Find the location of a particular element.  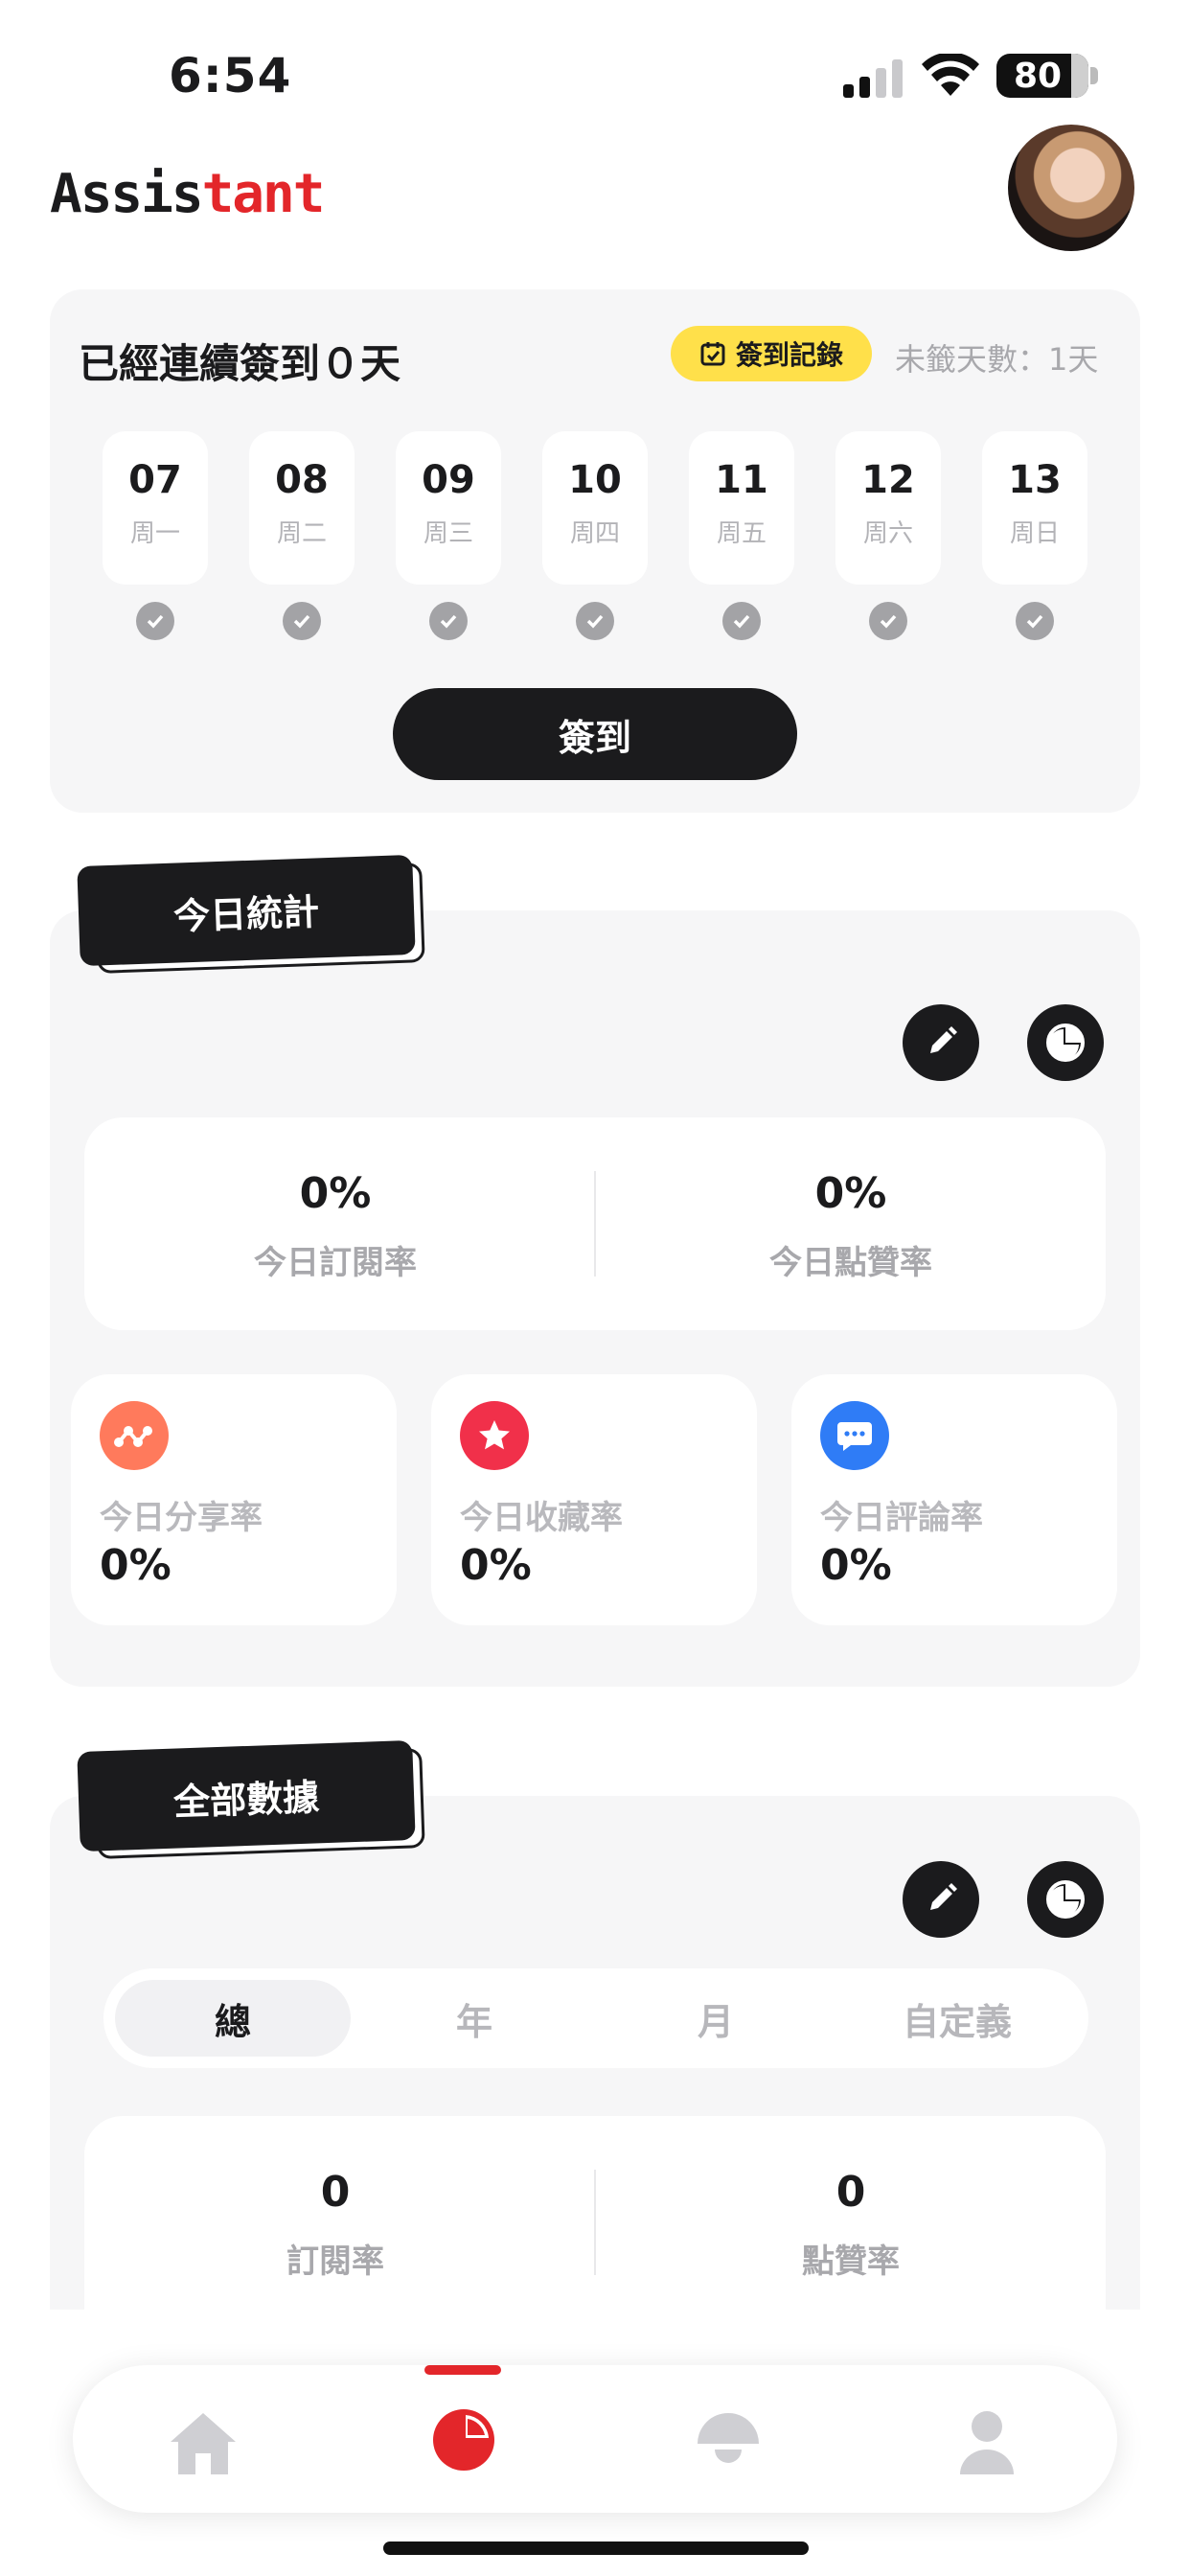

battery-level: 80 is located at coordinates (1038, 76).